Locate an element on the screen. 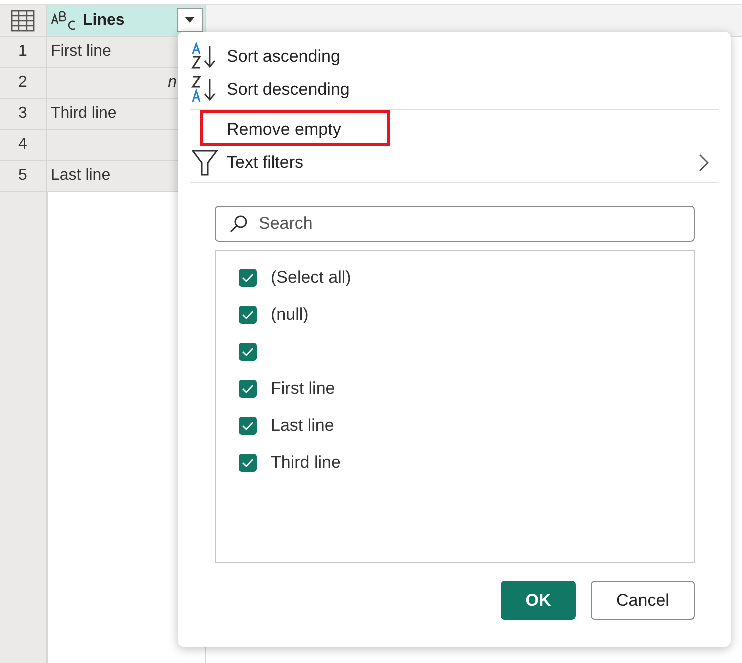  row-number: 3 is located at coordinates (23, 114).